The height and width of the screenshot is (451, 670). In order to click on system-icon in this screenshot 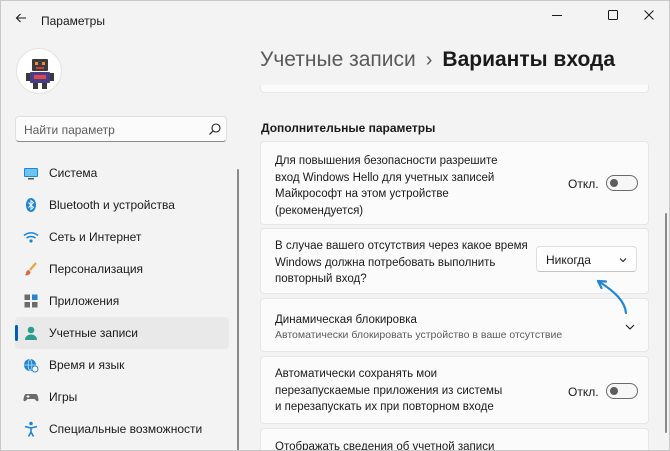, I will do `click(31, 174)`.